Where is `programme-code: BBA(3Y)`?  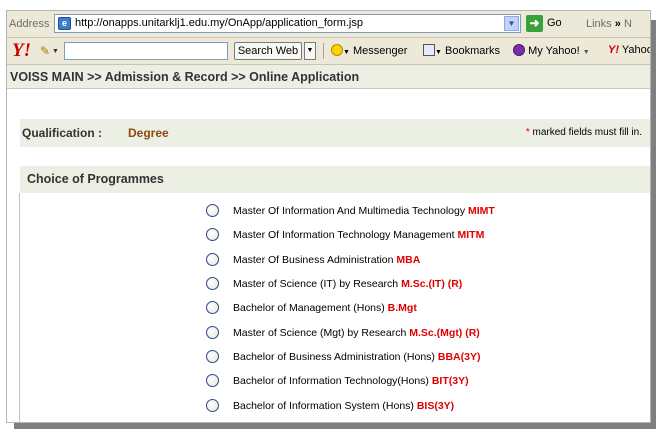 programme-code: BBA(3Y) is located at coordinates (459, 357).